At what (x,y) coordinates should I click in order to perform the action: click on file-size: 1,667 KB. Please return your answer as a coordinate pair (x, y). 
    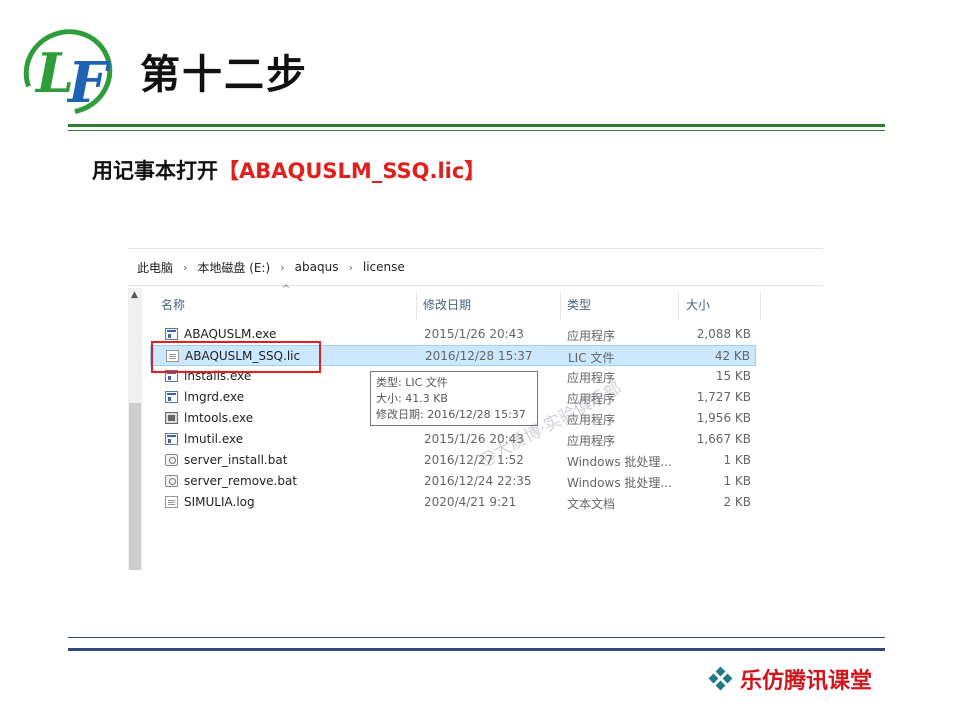
    Looking at the image, I should click on (723, 439).